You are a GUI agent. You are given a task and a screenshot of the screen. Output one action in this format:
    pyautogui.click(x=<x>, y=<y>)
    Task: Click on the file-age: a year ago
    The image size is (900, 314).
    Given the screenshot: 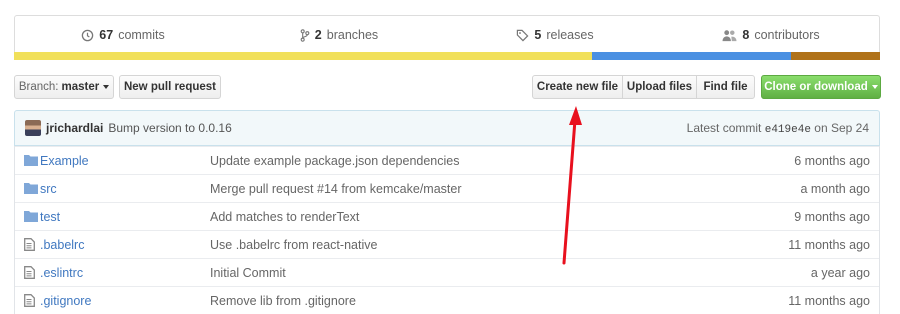 What is the action you would take?
    pyautogui.click(x=840, y=272)
    